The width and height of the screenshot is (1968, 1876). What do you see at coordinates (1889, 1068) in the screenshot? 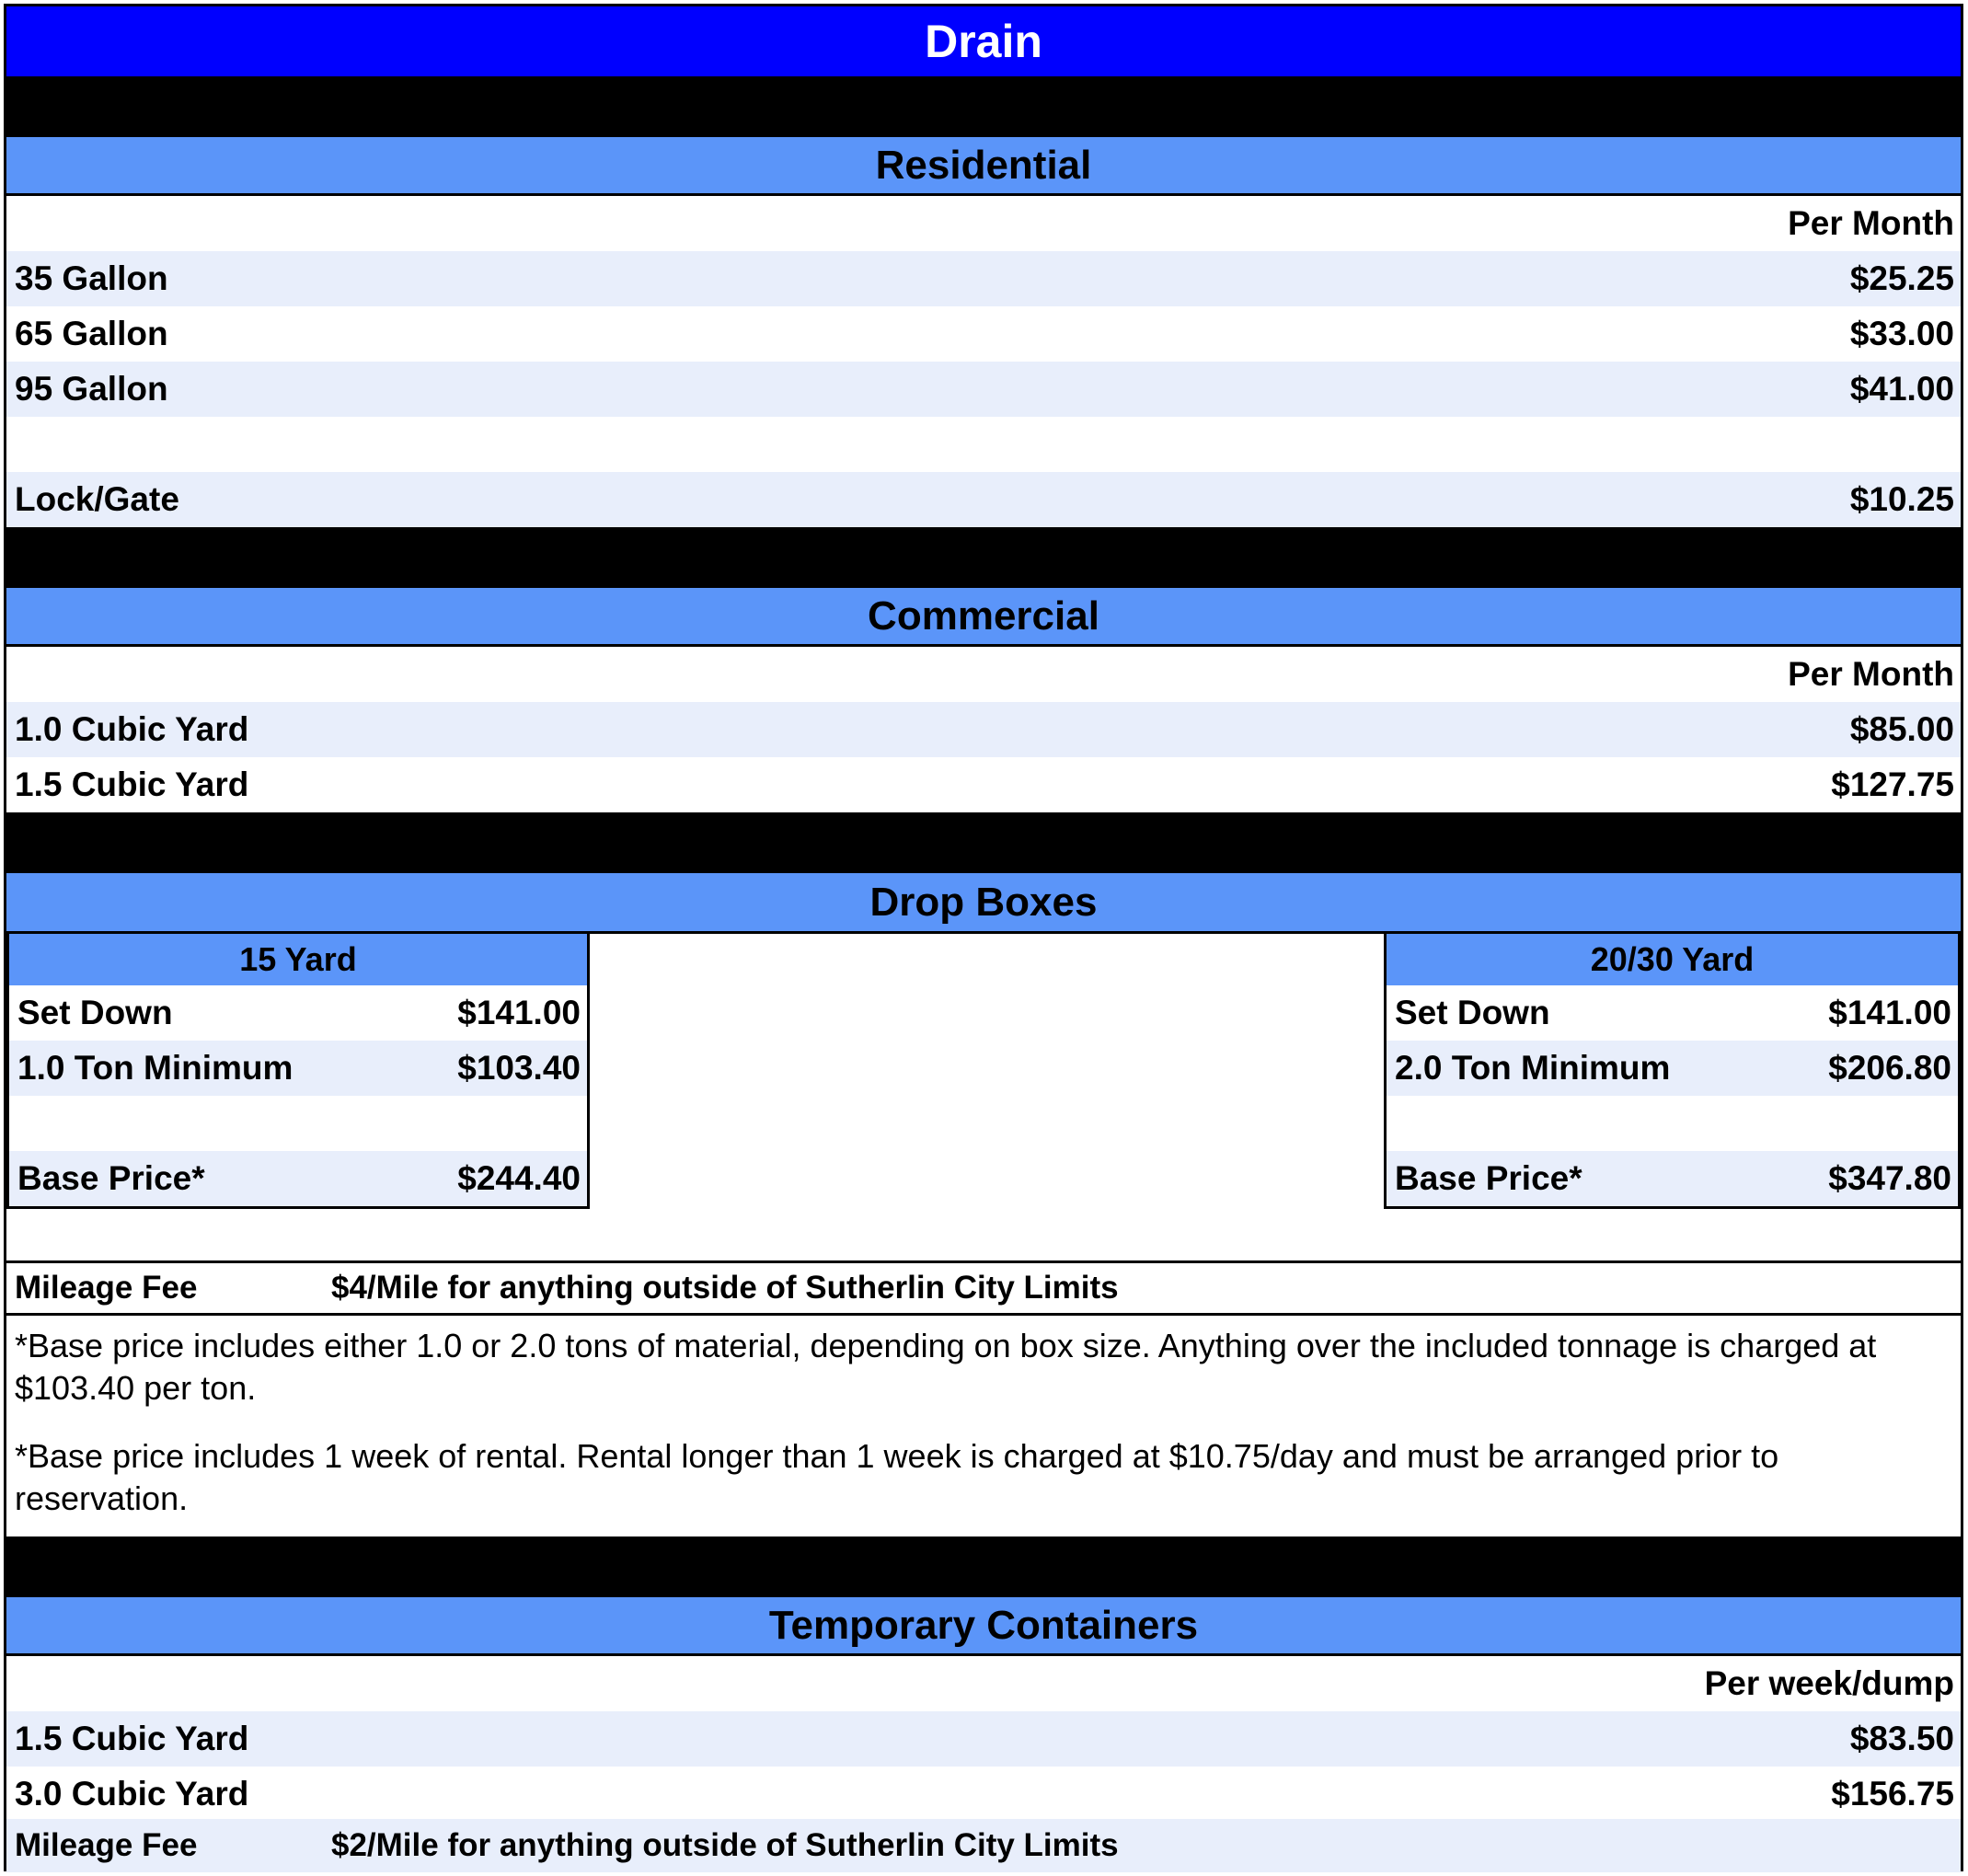
I see `row-price: $206.80` at bounding box center [1889, 1068].